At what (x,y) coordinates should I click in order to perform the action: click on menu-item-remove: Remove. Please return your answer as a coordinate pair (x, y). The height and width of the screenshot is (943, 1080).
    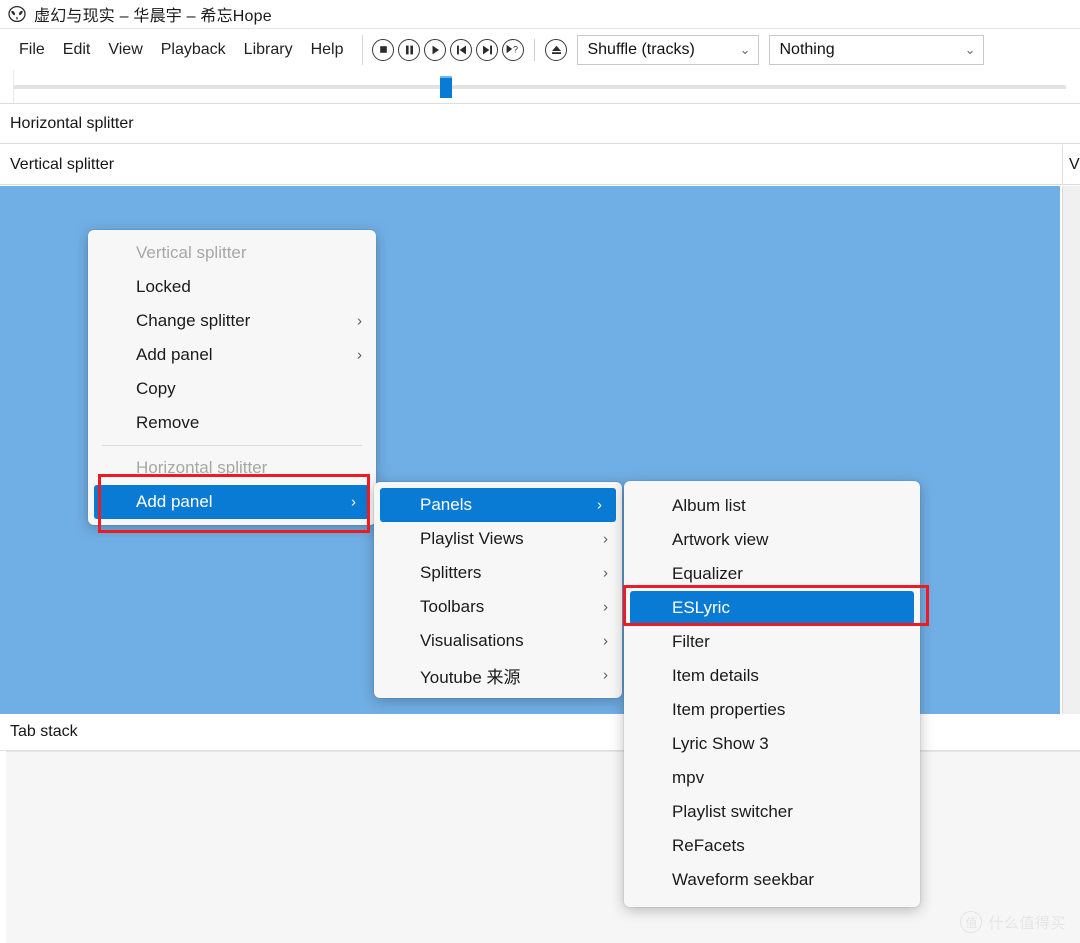
    Looking at the image, I should click on (232, 423).